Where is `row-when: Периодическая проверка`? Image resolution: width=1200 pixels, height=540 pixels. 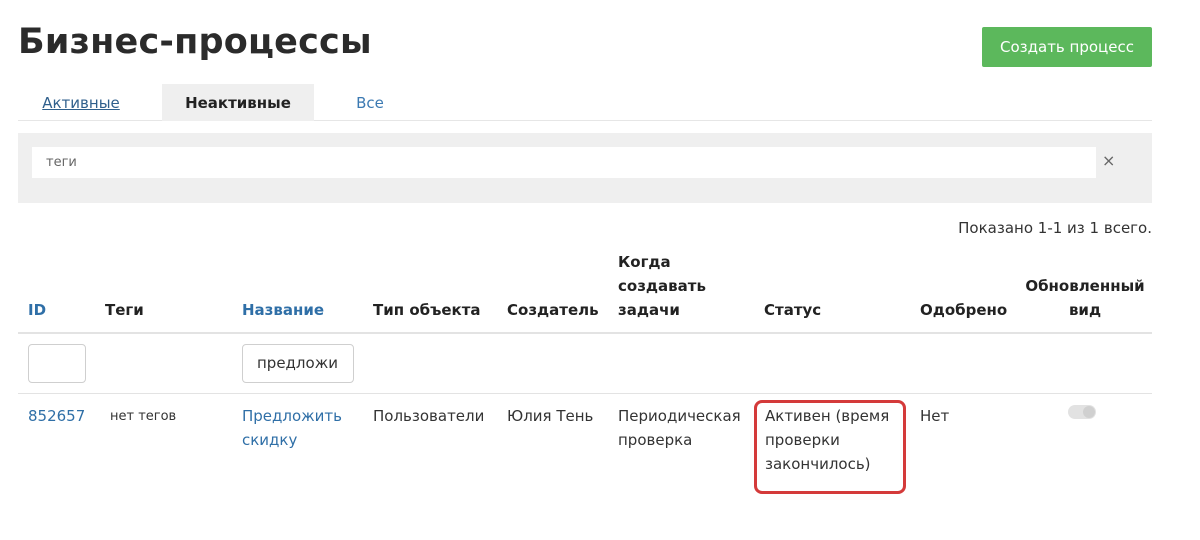
row-when: Периодическая проверка is located at coordinates (679, 428).